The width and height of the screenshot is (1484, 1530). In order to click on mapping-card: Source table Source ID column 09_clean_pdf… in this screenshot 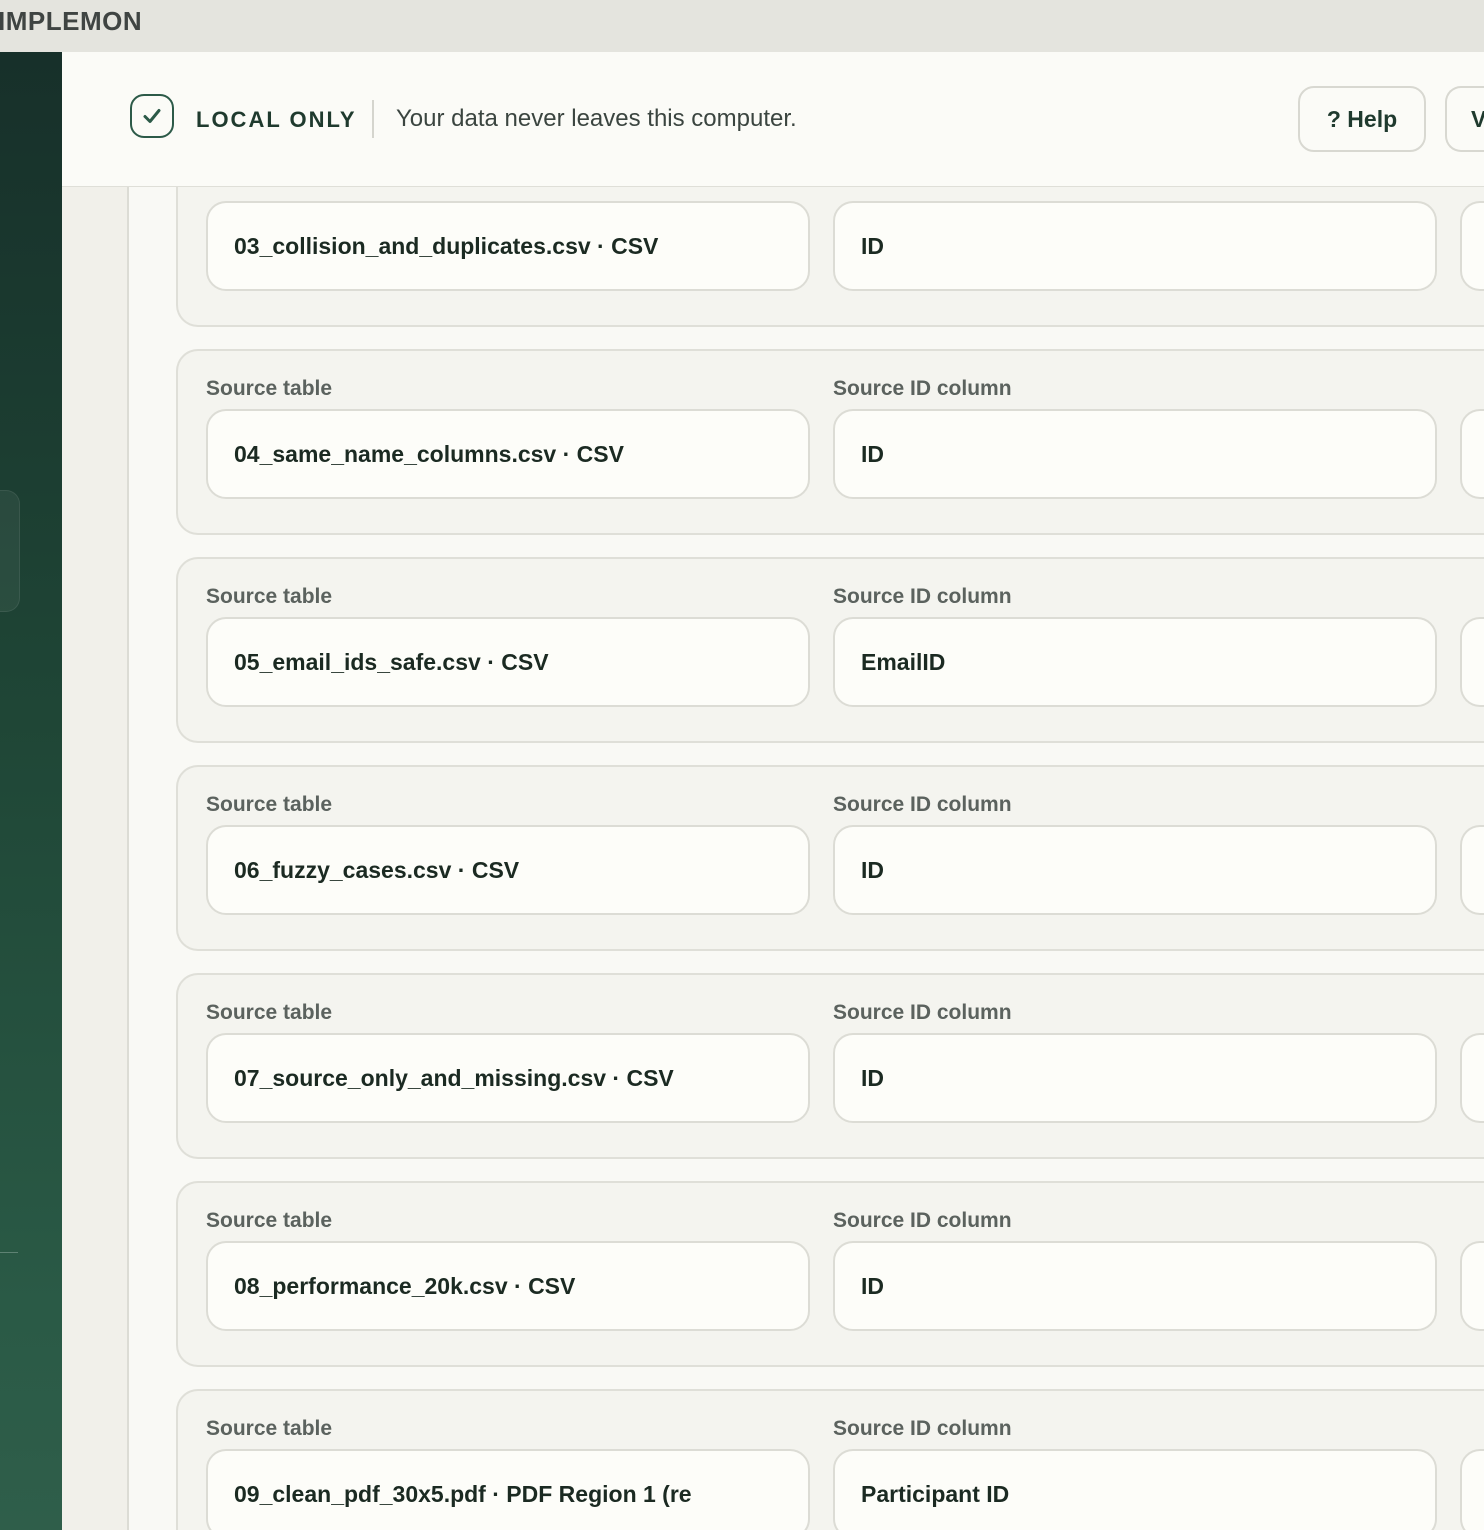, I will do `click(830, 1459)`.